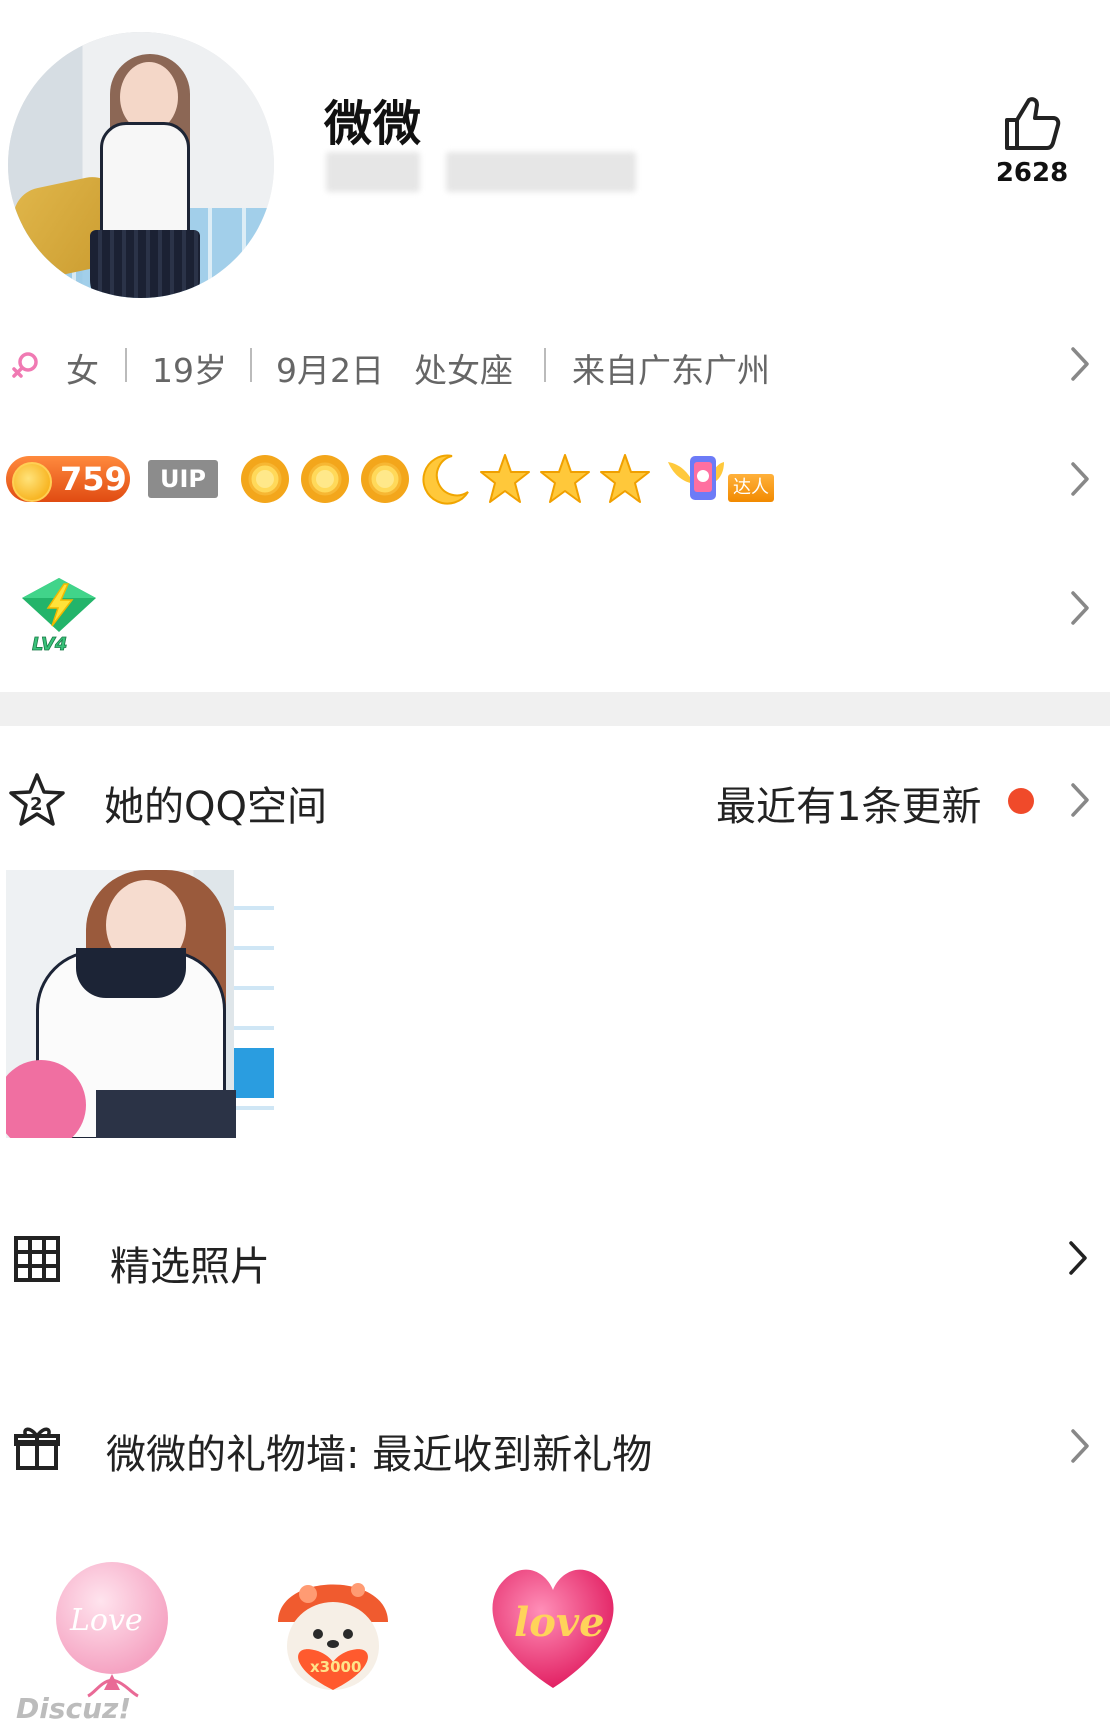 The image size is (1110, 1729). I want to click on qzone-photo-thumbnail, so click(140, 1004).